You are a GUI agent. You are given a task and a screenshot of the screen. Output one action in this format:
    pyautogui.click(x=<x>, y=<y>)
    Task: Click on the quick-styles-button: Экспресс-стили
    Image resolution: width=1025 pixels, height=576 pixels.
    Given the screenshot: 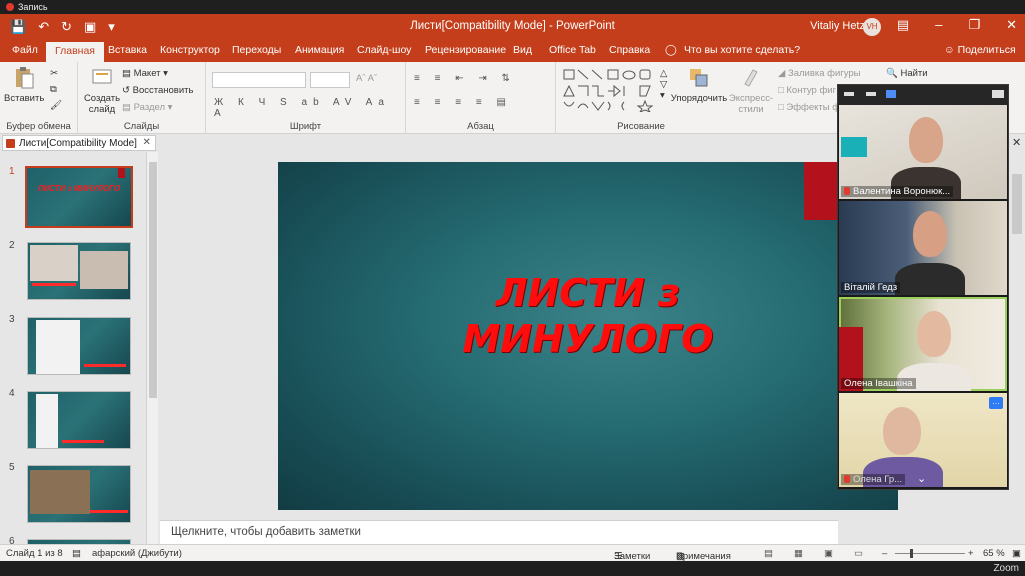 What is the action you would take?
    pyautogui.click(x=751, y=90)
    